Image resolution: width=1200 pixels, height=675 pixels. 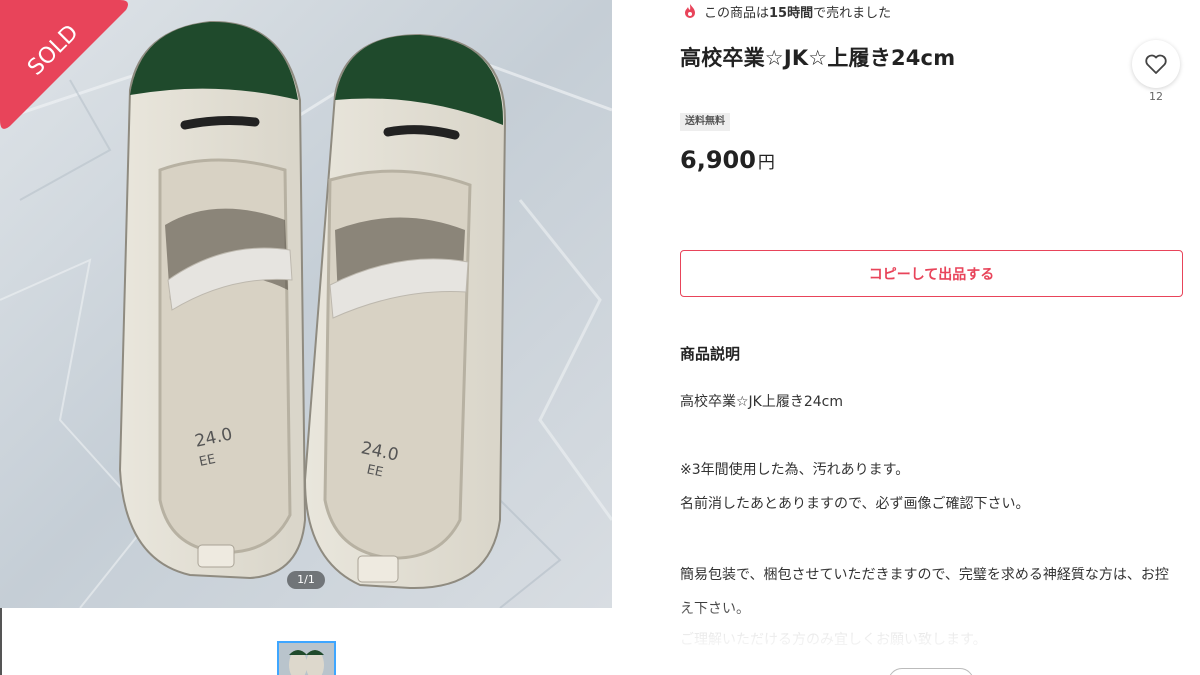 I want to click on sold-timer-hours: 15時間, so click(x=791, y=13).